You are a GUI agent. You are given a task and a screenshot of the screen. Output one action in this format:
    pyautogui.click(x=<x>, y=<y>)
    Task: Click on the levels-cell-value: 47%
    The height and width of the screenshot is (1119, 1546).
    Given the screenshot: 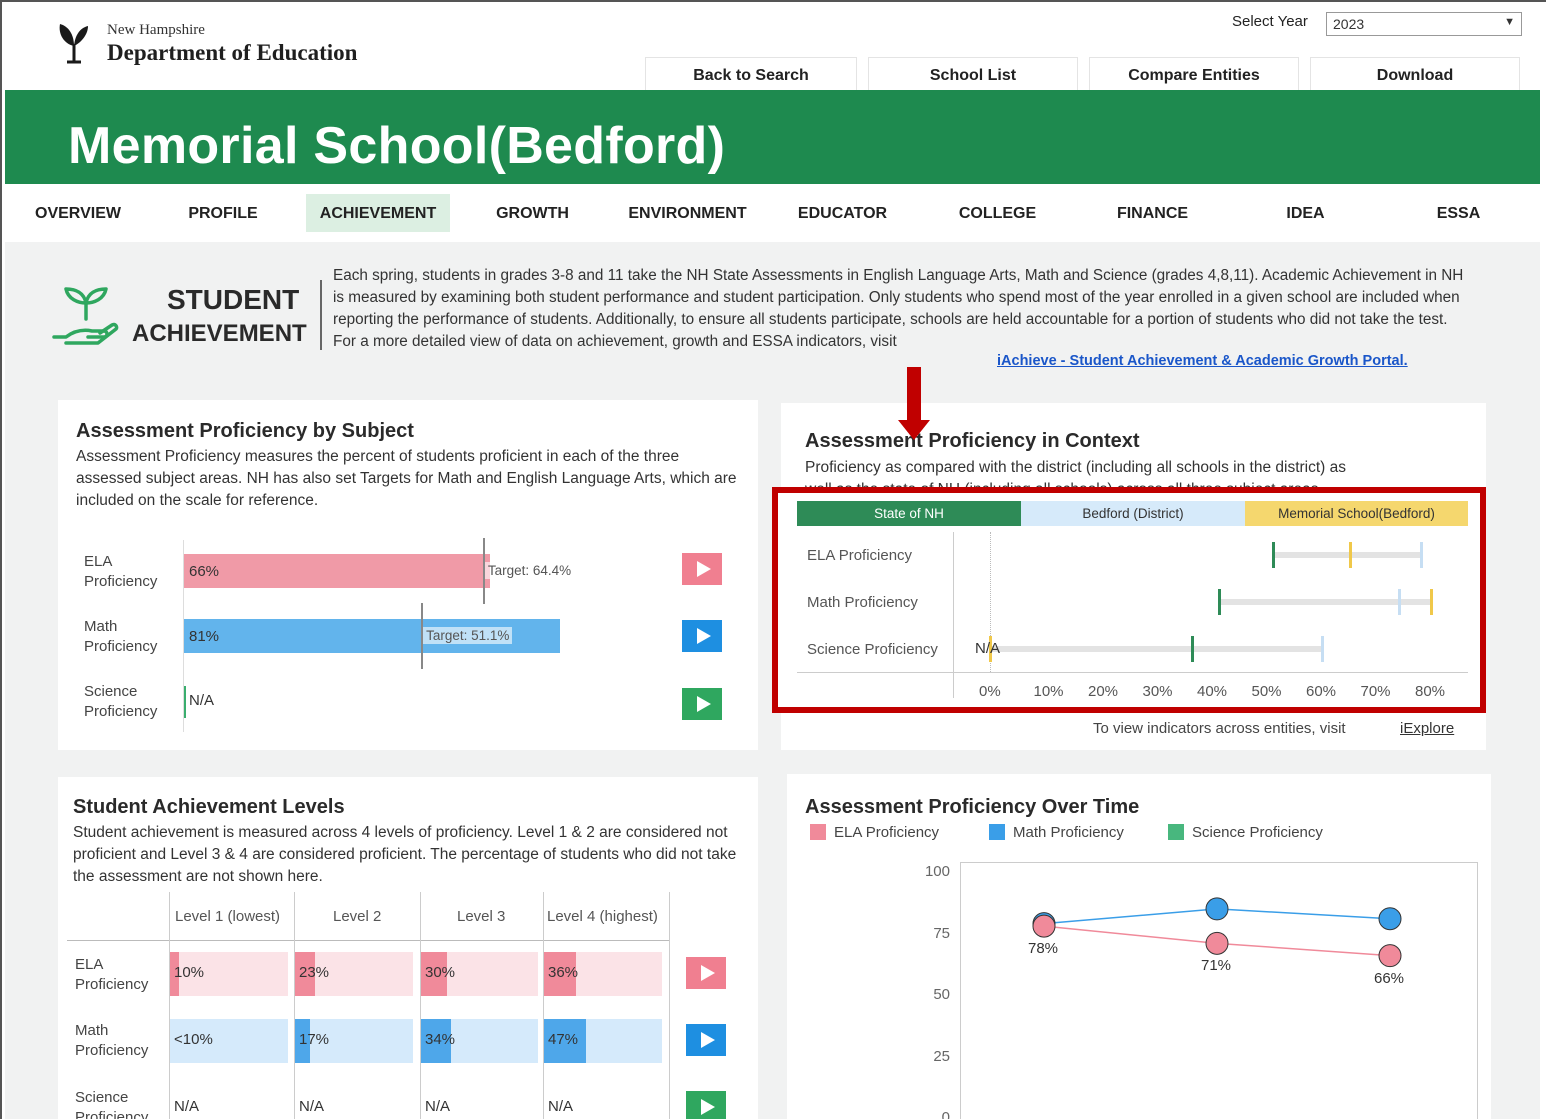 What is the action you would take?
    pyautogui.click(x=563, y=1039)
    